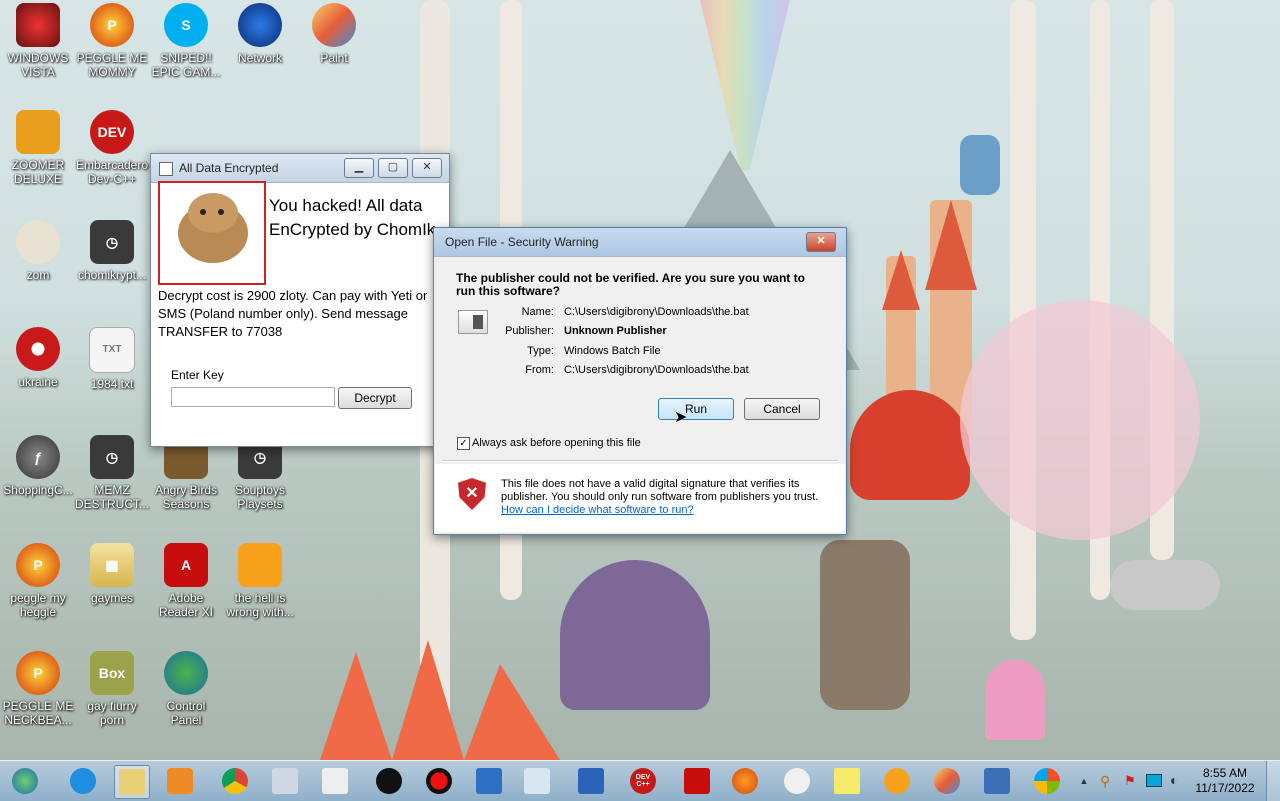  I want to click on desktop-icon: Network, so click(260, 34).